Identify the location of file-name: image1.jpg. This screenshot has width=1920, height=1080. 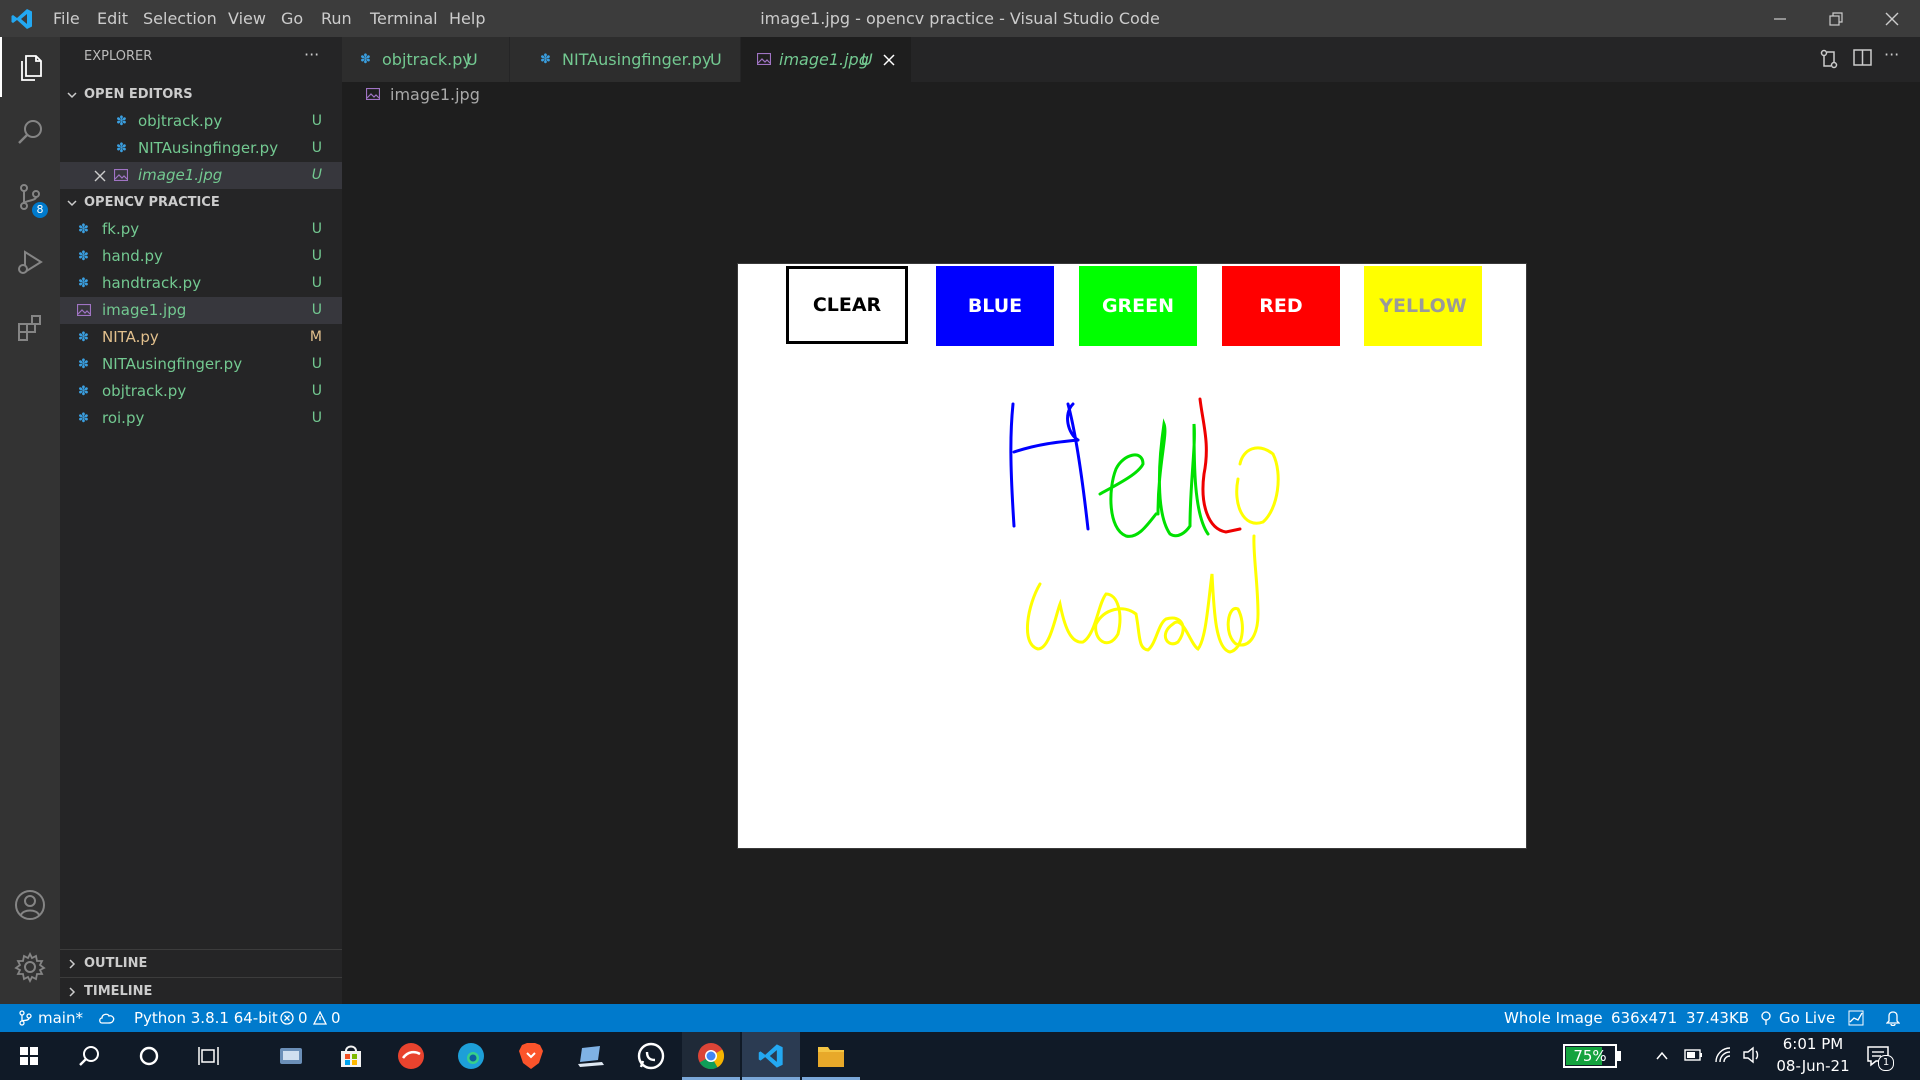
(144, 310).